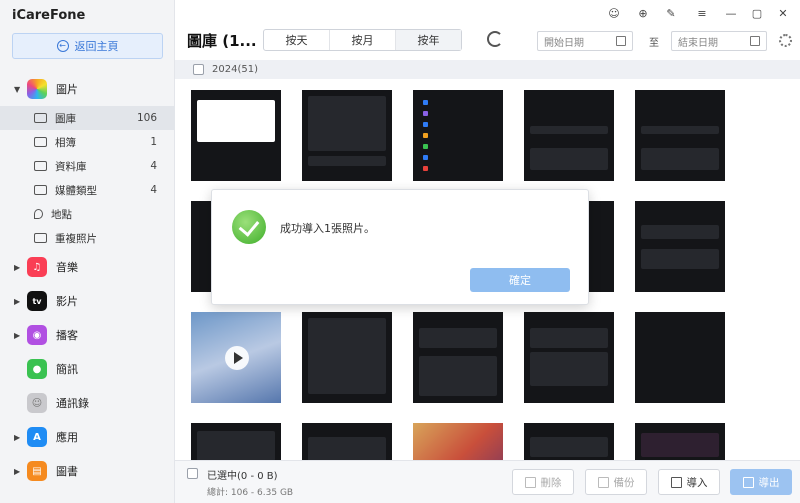 The image size is (800, 503). What do you see at coordinates (87, 142) in the screenshot?
I see `sidebar-subitem-album: 相簿 1` at bounding box center [87, 142].